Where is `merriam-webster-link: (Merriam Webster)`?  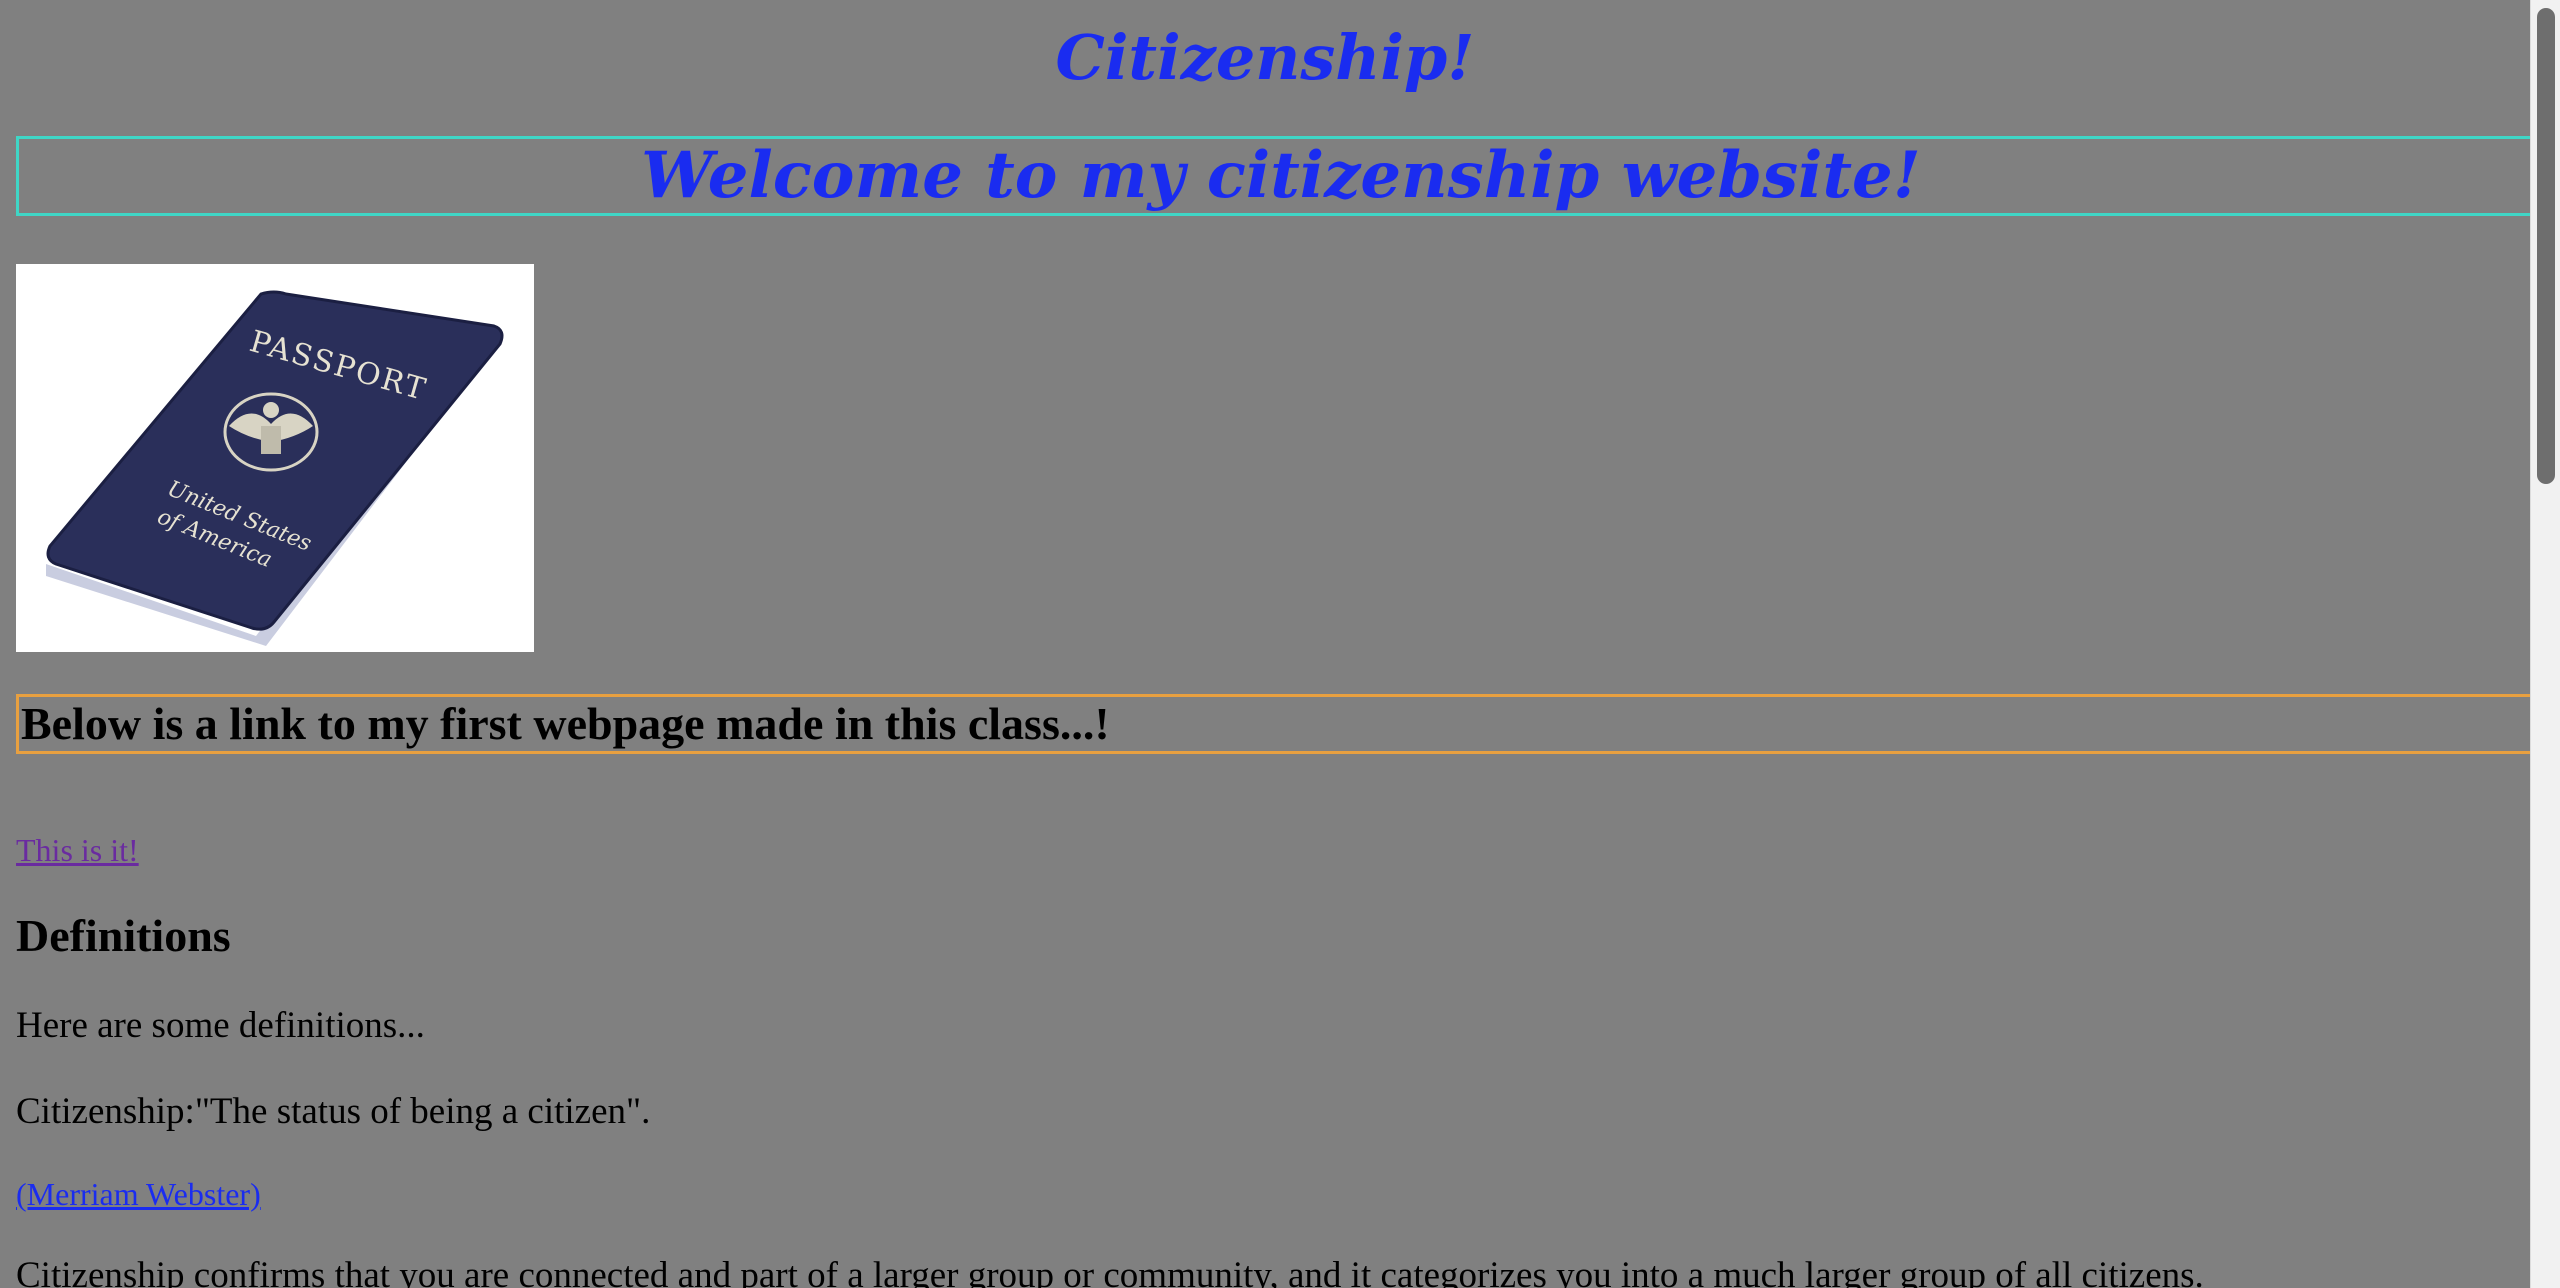 merriam-webster-link: (Merriam Webster) is located at coordinates (138, 1194).